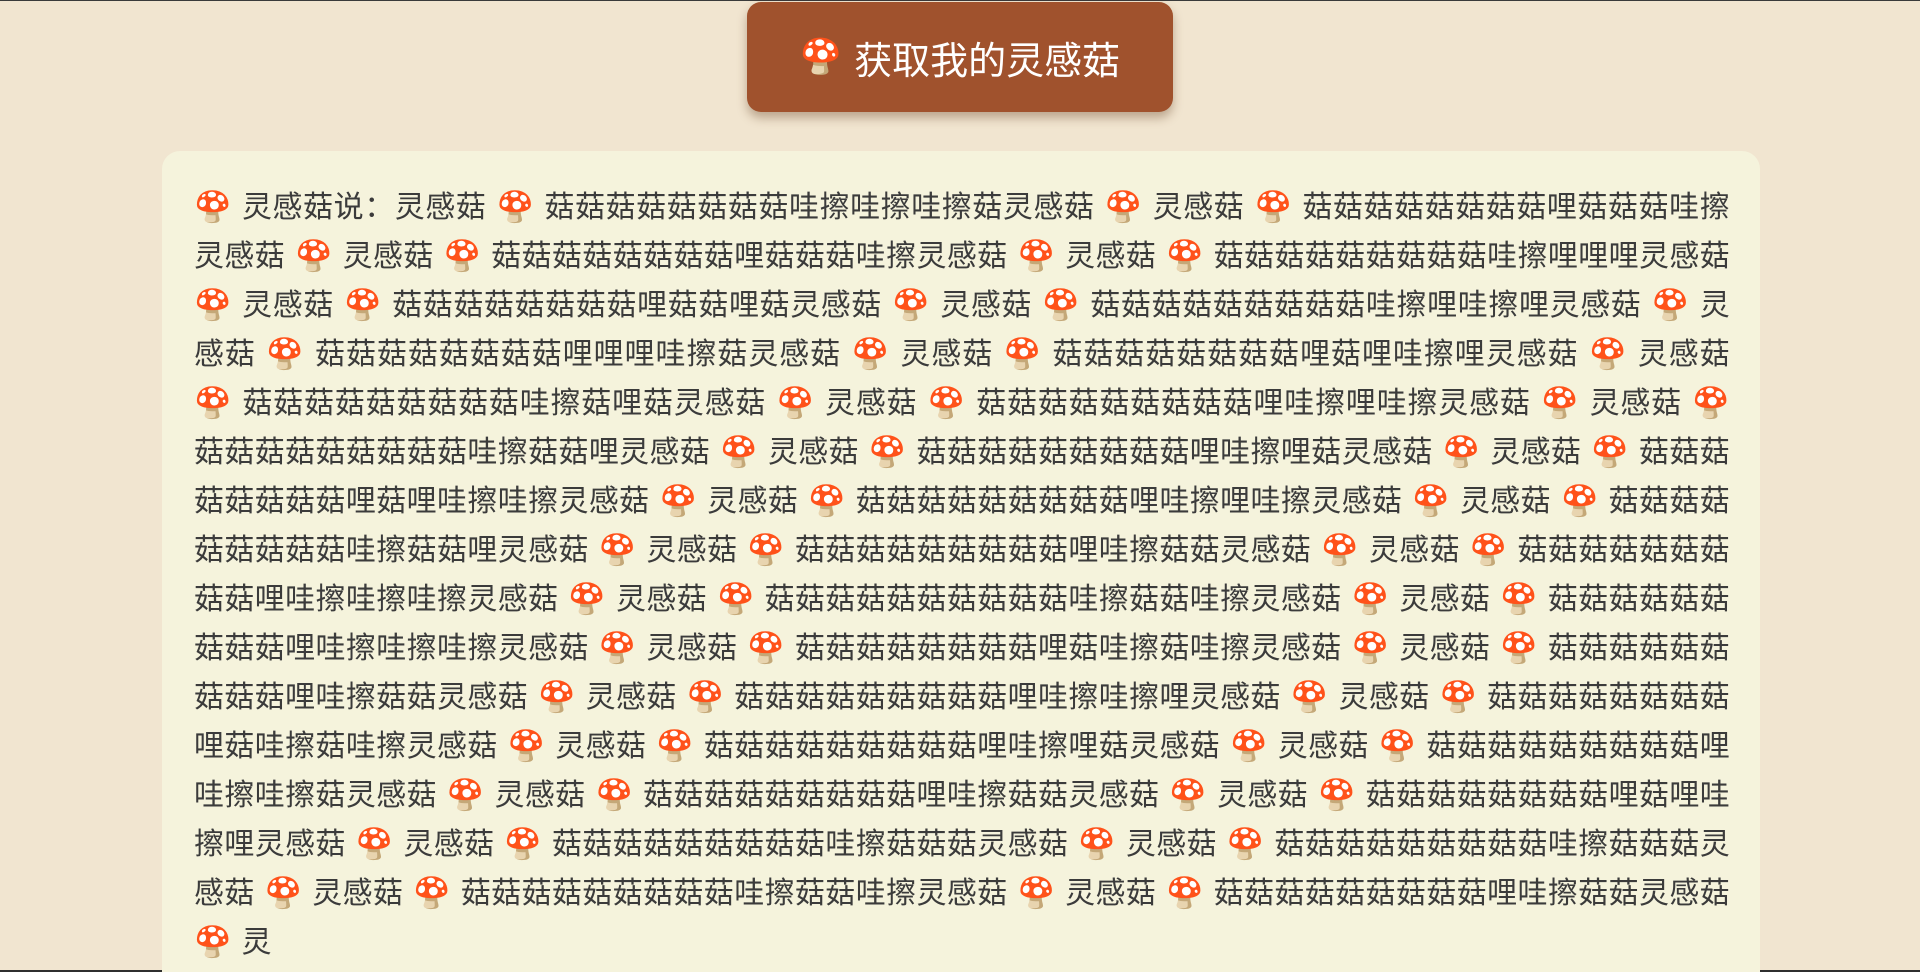  I want to click on get-inspiration-mushroom-button: 🍄 获取我的灵感菇, so click(960, 57).